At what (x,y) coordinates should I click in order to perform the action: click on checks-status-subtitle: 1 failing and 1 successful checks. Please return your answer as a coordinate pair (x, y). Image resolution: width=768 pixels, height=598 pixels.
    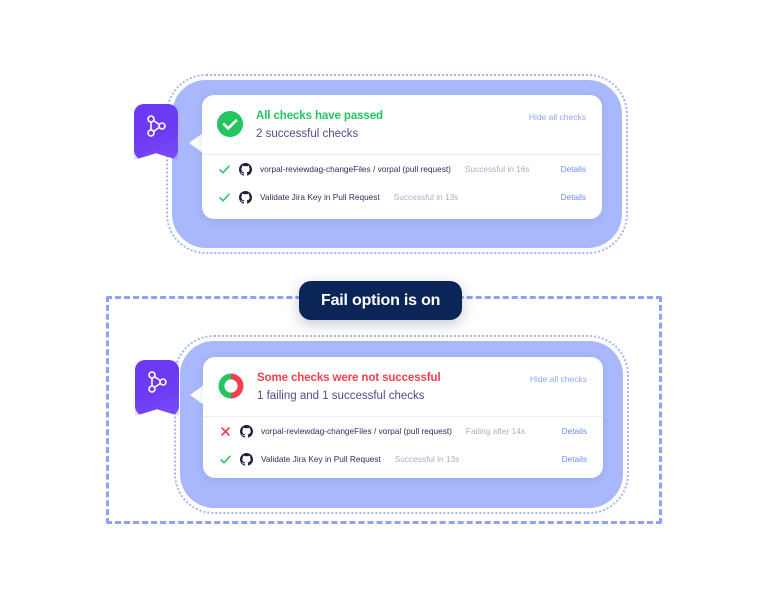
    Looking at the image, I should click on (341, 396).